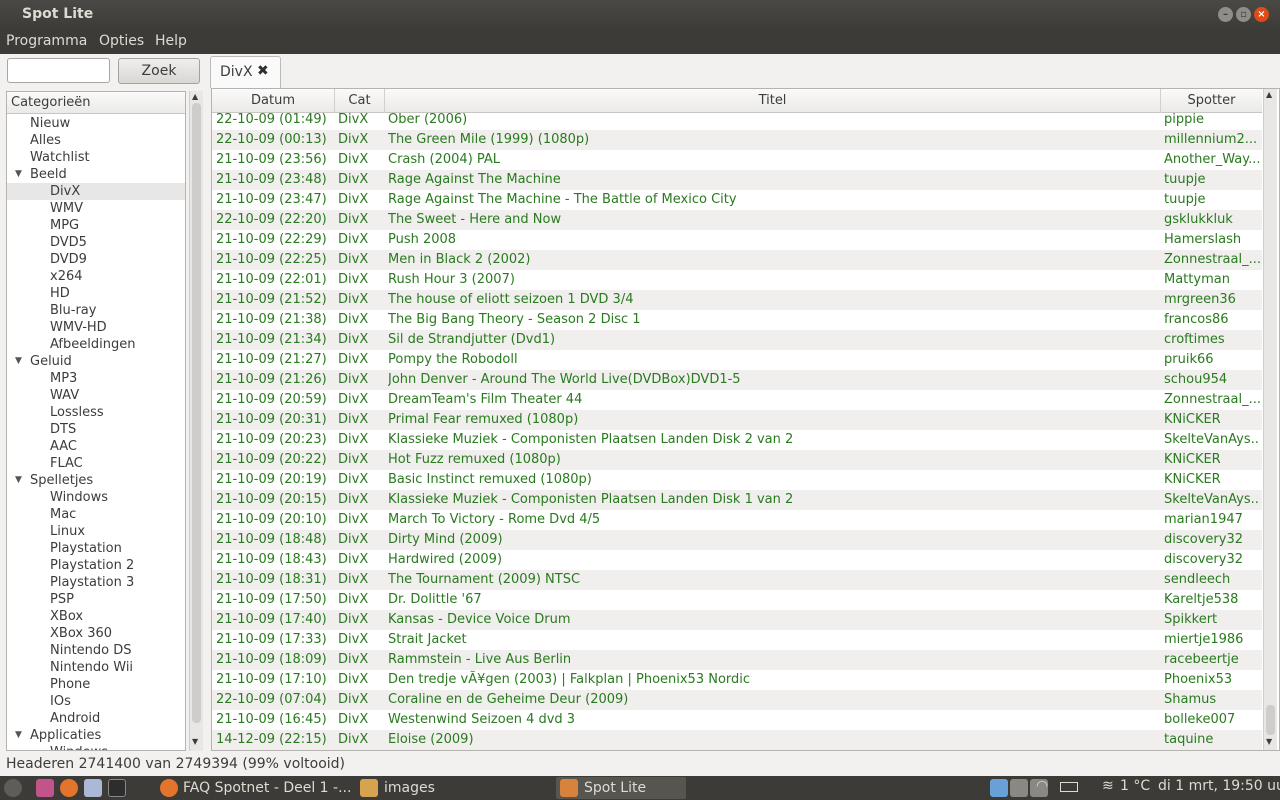 Image resolution: width=1280 pixels, height=800 pixels. Describe the element at coordinates (96, 429) in the screenshot. I see `category-item: DTS` at that location.